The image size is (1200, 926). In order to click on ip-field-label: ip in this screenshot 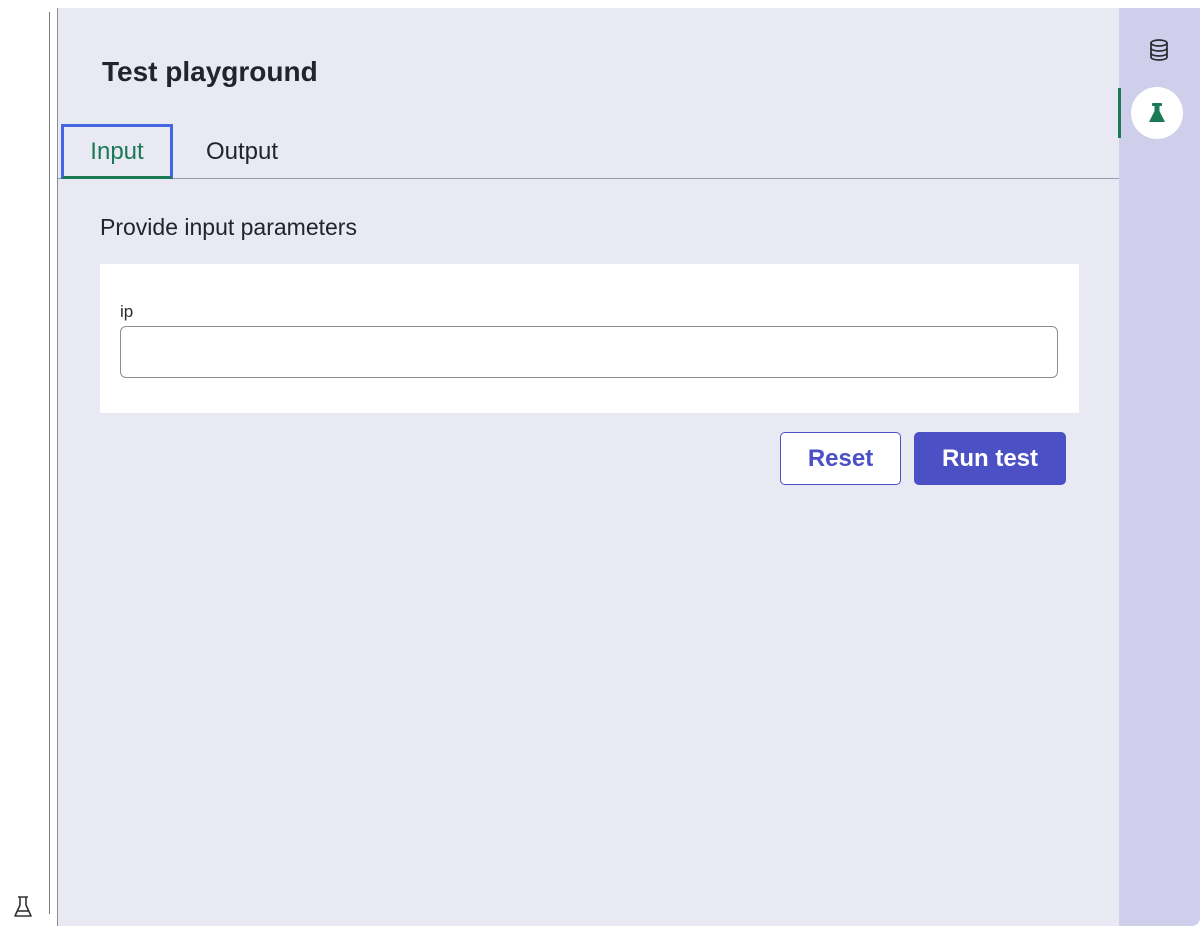, I will do `click(127, 311)`.